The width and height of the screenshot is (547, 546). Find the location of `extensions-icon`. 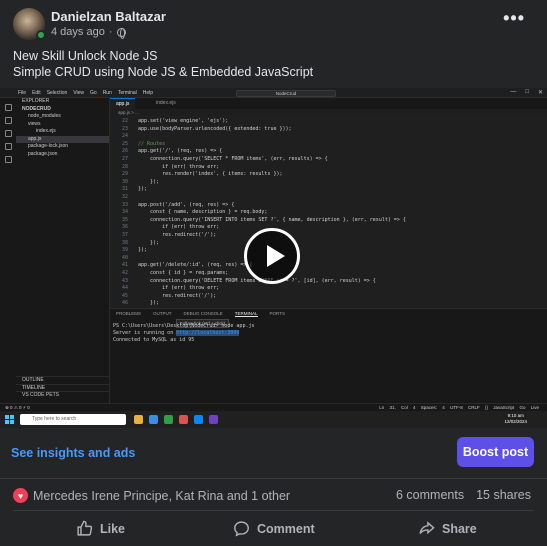

extensions-icon is located at coordinates (8, 159).